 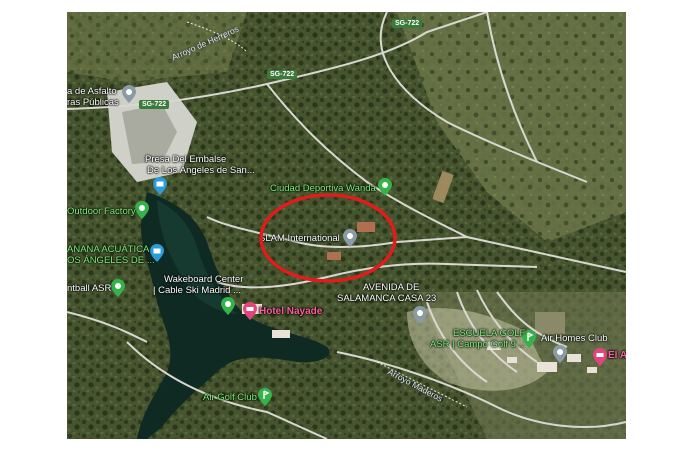 I want to click on place-label-asfalto-1: a de Asfalto, so click(x=92, y=91).